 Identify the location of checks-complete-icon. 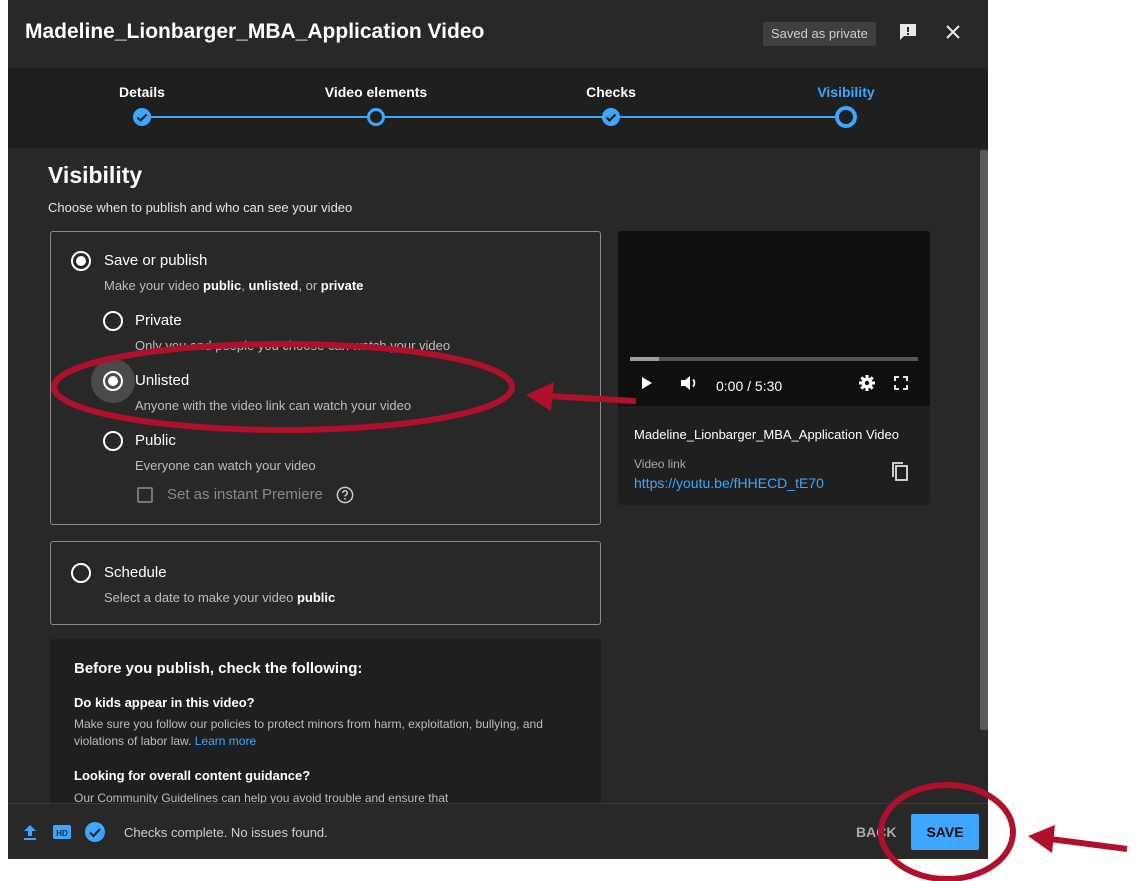
(95, 832).